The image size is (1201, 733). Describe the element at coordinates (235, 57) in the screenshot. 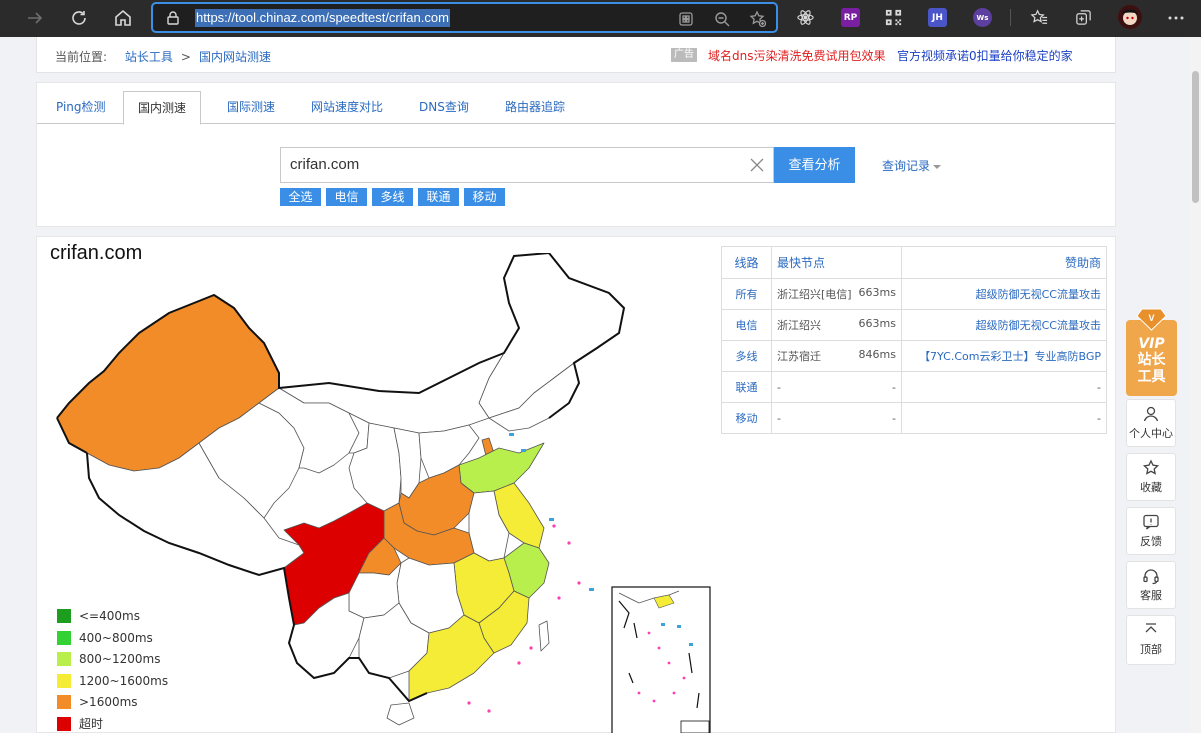

I see `breadcrumb-current-link: 国内网站测速` at that location.